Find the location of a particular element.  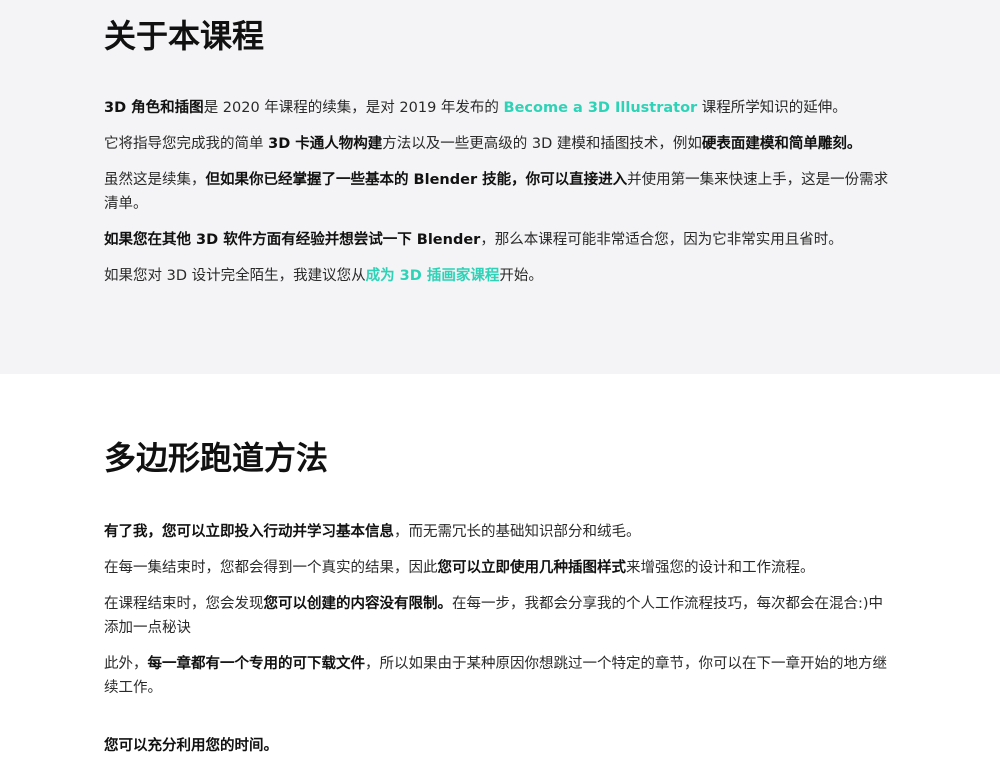

about-p2-text-1: 它将指导您完成我的简单 is located at coordinates (186, 144).